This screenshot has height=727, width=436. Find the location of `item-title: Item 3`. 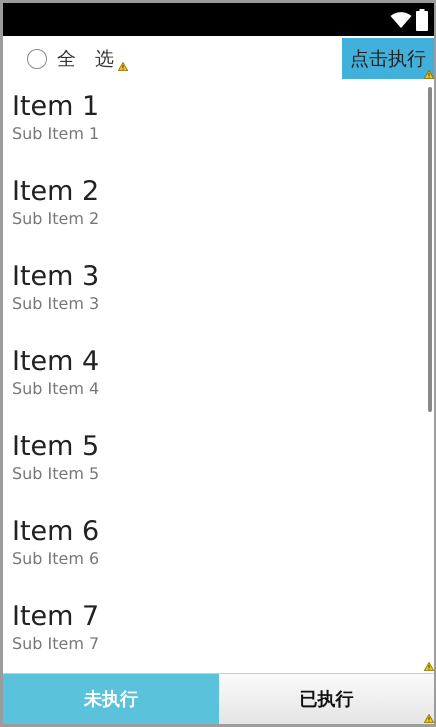

item-title: Item 3 is located at coordinates (56, 277).